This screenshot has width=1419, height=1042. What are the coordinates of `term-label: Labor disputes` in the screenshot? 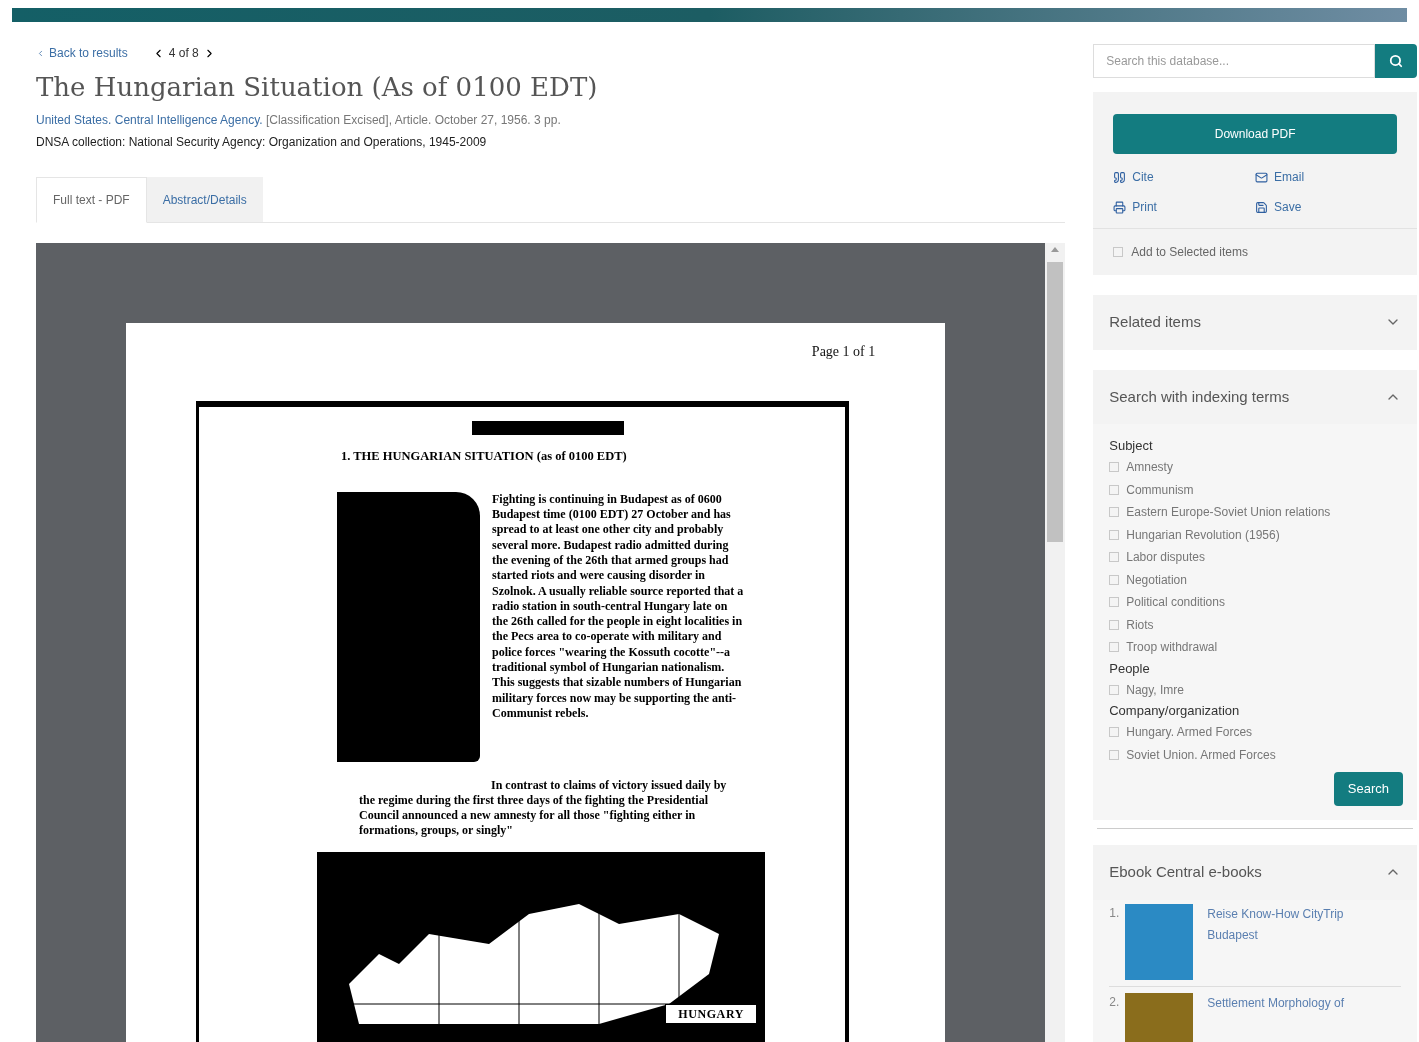 It's located at (1165, 558).